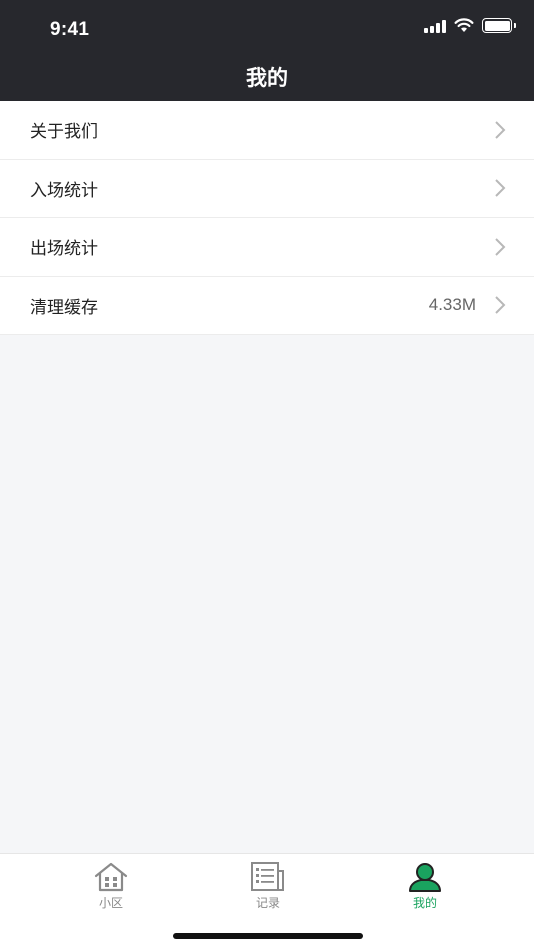 The width and height of the screenshot is (534, 950). I want to click on battery-icon, so click(499, 25).